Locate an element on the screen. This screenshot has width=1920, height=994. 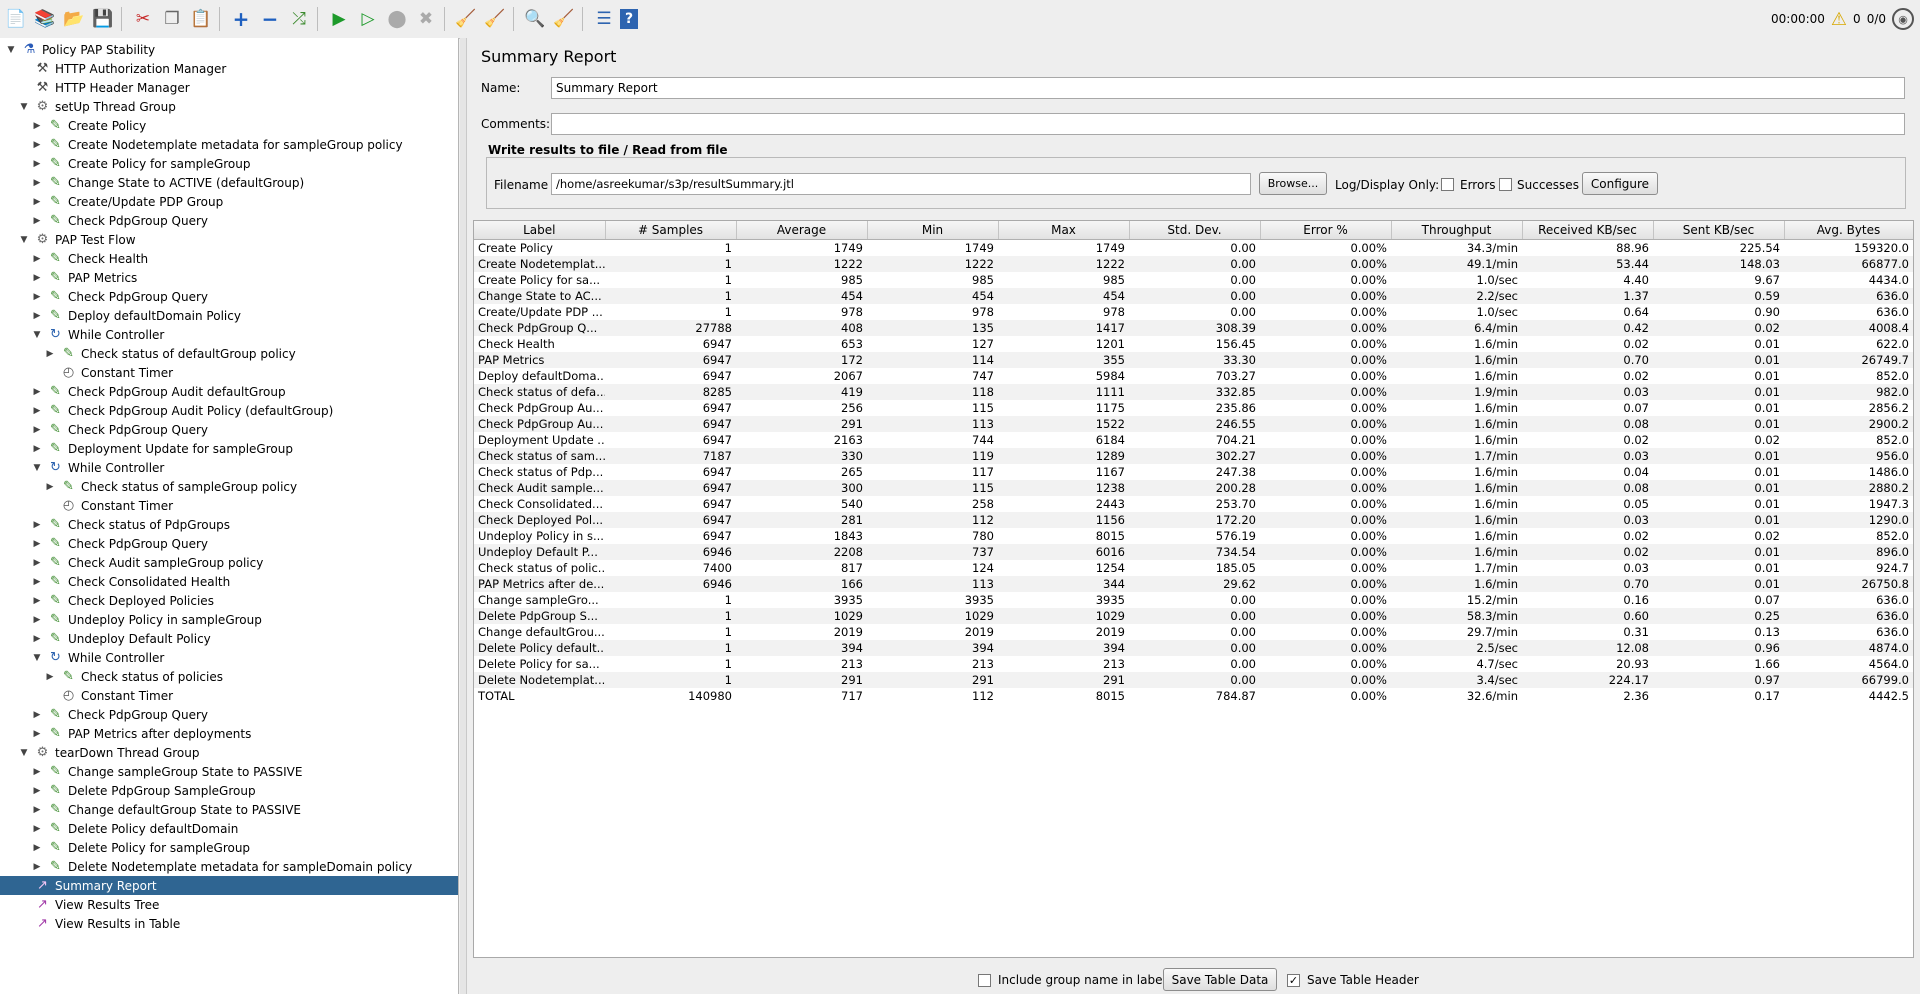
tree-item: ▶ ✎ Delete Policy defaultDomain is located at coordinates (229, 828).